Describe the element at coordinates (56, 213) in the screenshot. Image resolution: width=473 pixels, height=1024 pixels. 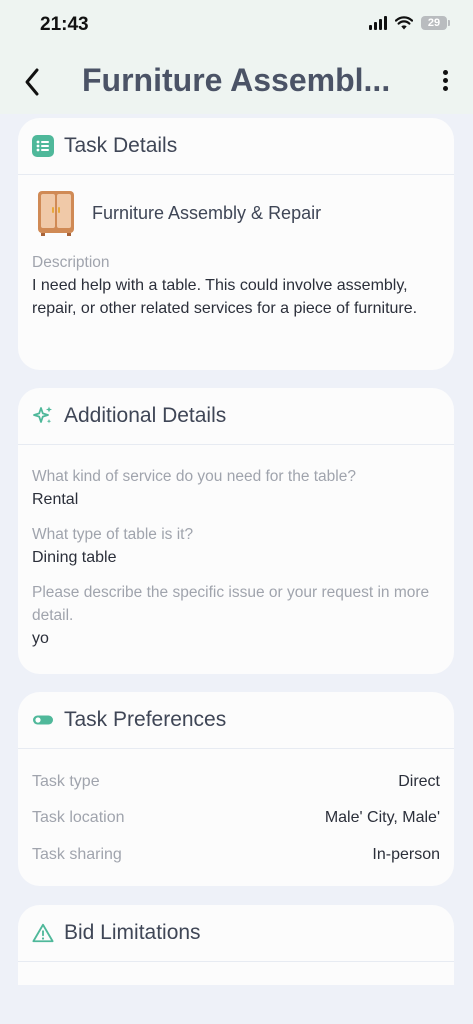
I see `wardrobe-icon` at that location.